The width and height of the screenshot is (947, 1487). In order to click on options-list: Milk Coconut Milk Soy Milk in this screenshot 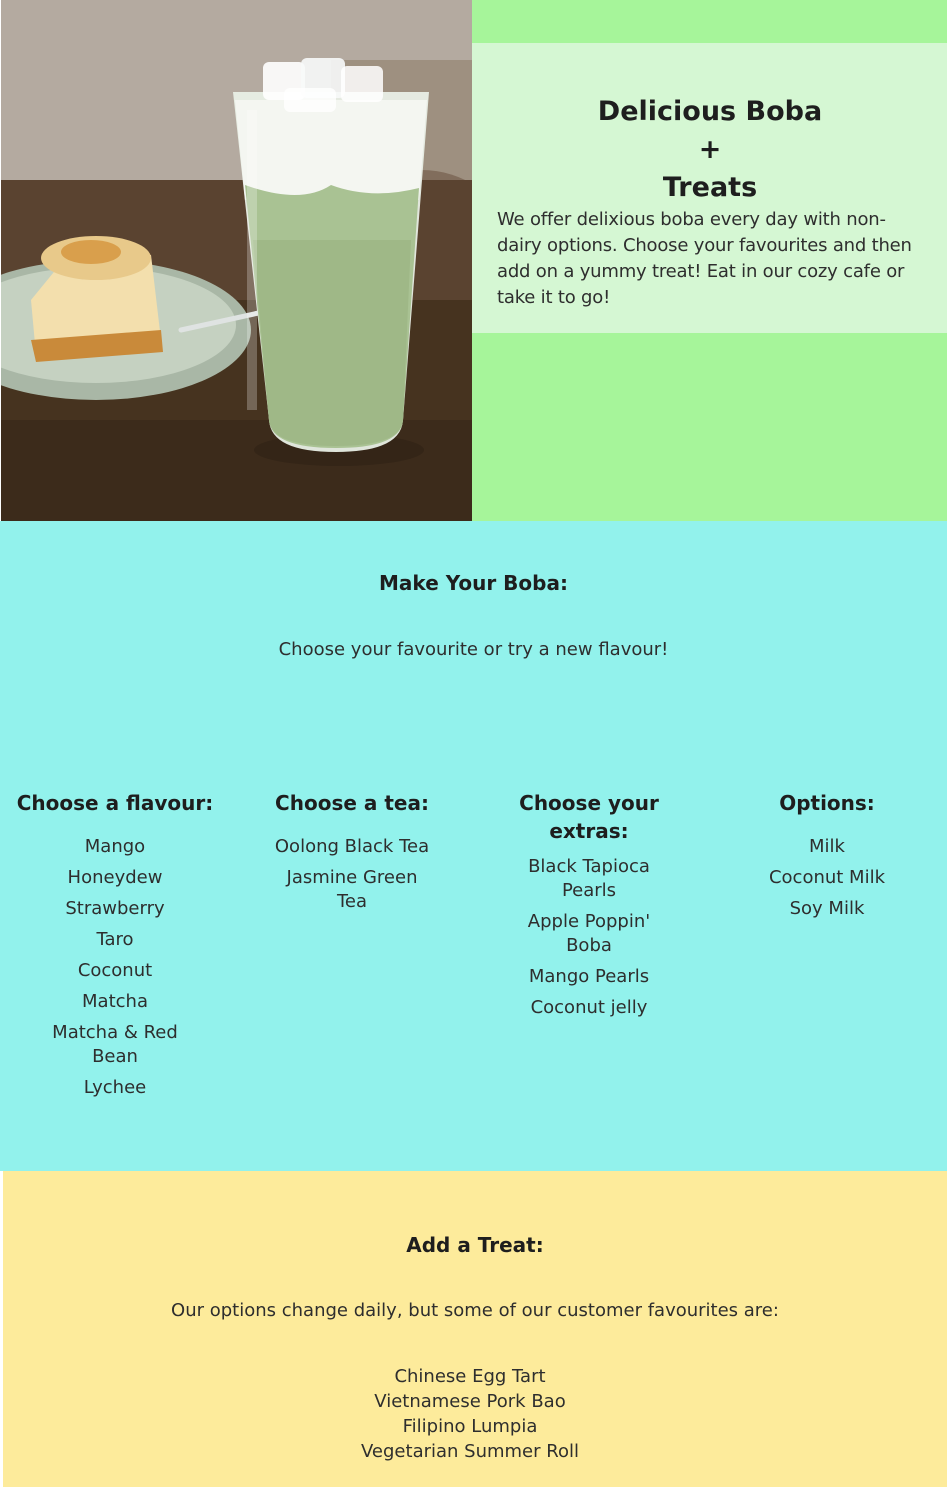, I will do `click(827, 878)`.